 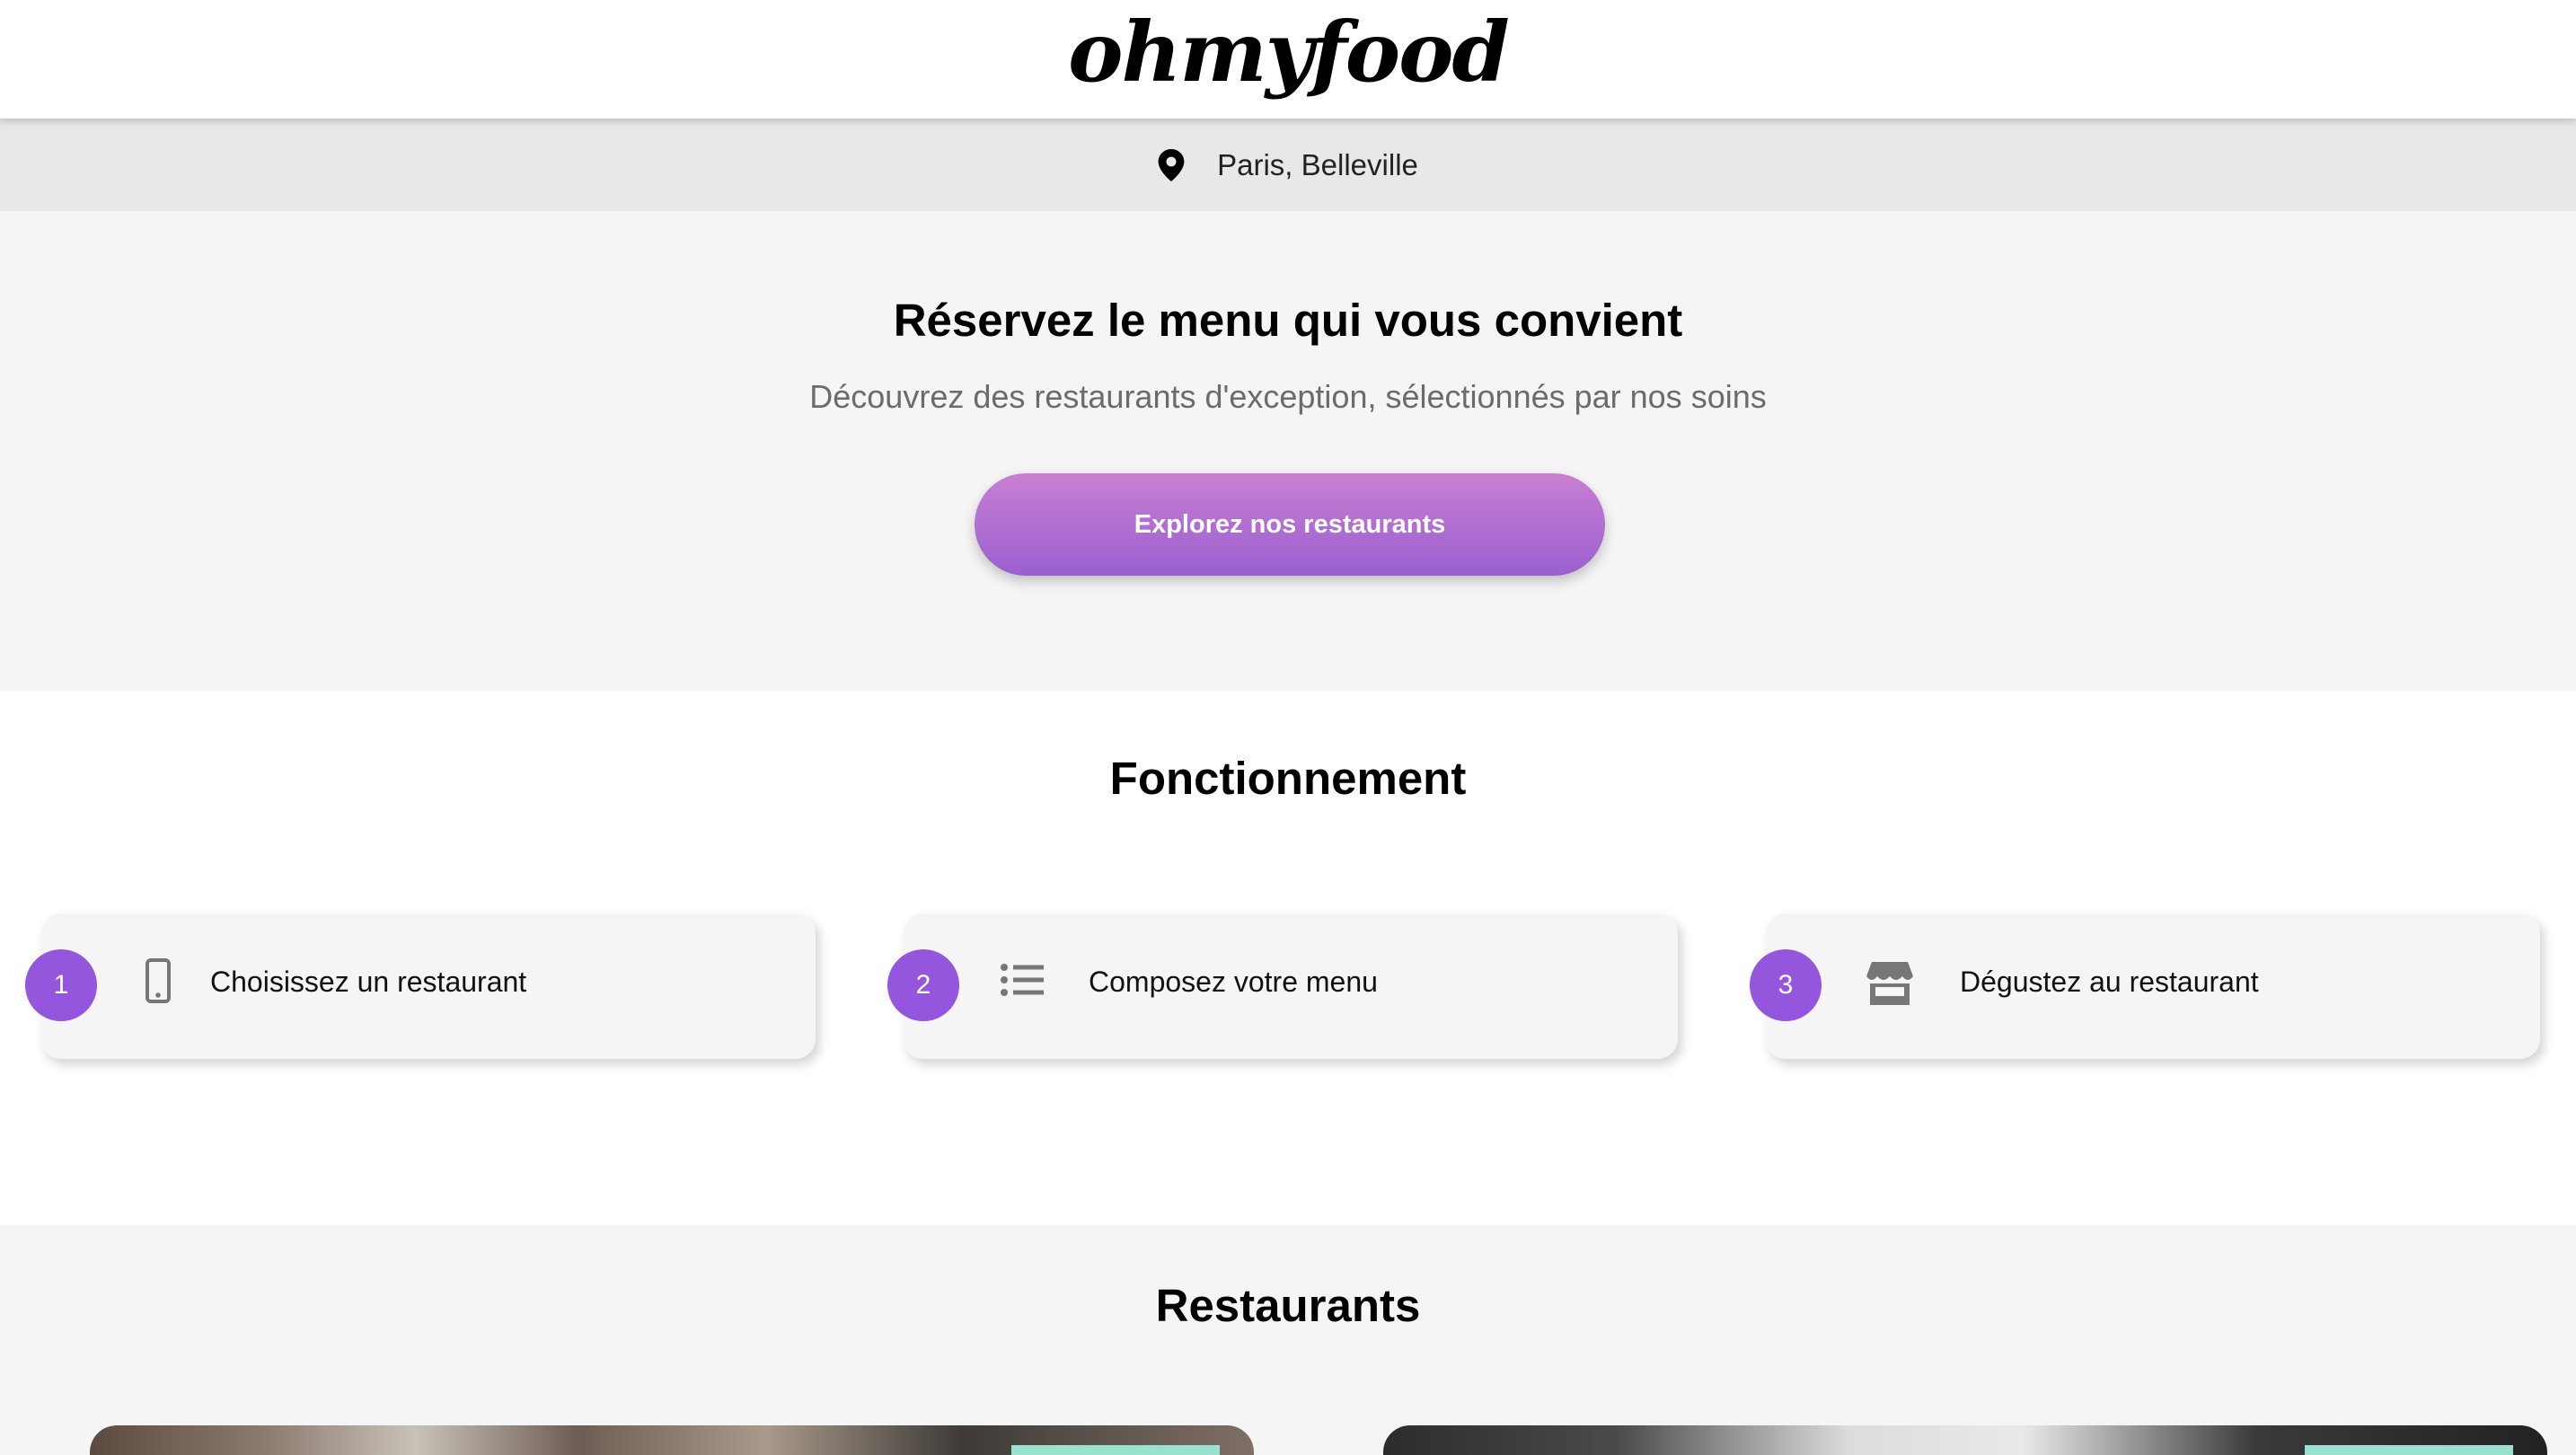 What do you see at coordinates (1317, 165) in the screenshot?
I see `location-text: Paris, Belleville` at bounding box center [1317, 165].